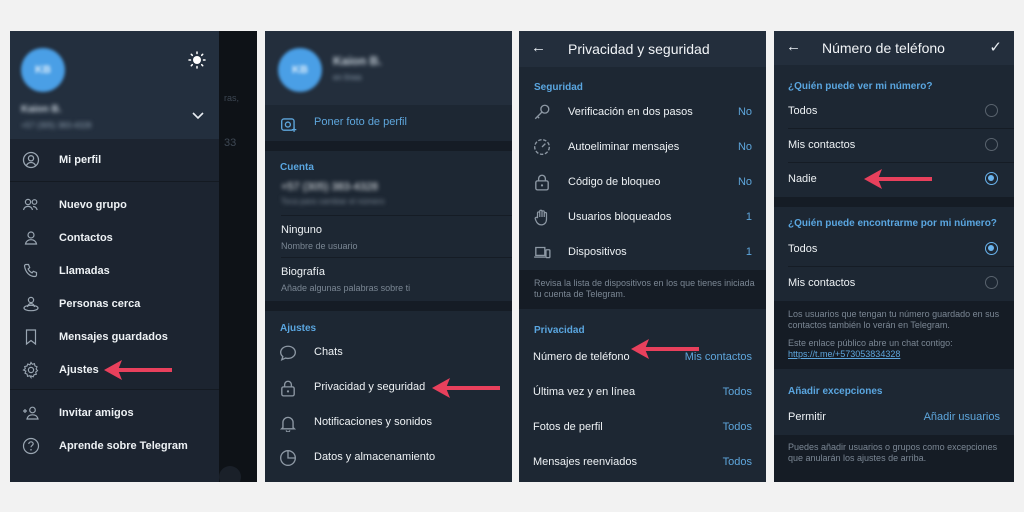  Describe the element at coordinates (123, 446) in the screenshot. I see `menu-item-label: Aprende sobre Telegram` at that location.